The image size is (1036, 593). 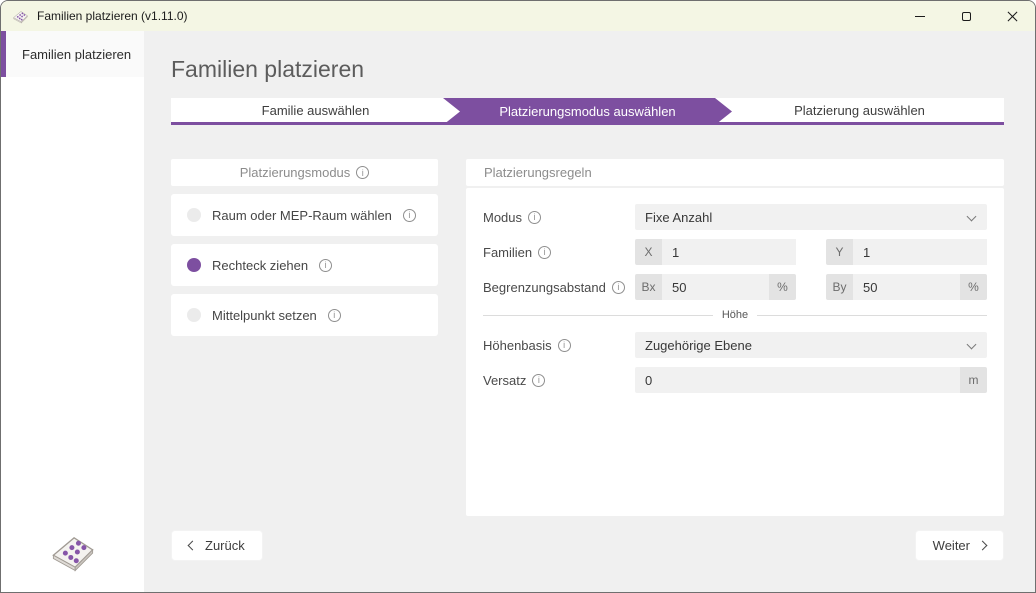 I want to click on form-row-versatz: Versatz i 0 m, so click(x=735, y=380).